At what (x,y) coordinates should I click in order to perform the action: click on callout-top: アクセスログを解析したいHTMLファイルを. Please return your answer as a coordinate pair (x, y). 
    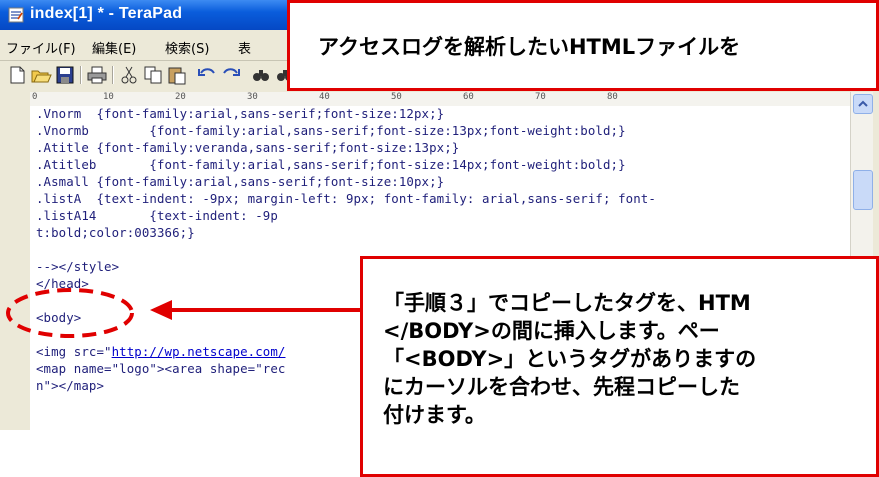
    Looking at the image, I should click on (583, 45).